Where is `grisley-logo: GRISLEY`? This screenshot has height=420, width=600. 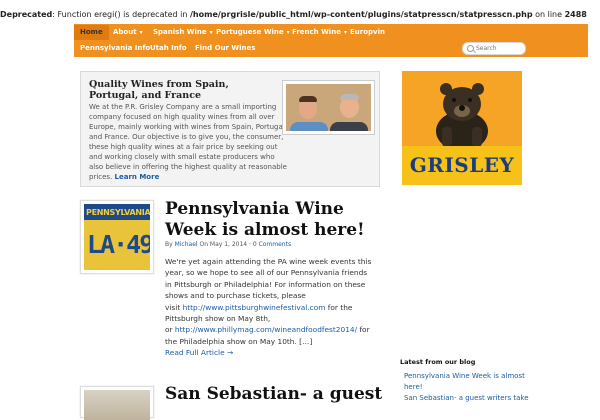
grisley-logo: GRISLEY is located at coordinates (462, 128).